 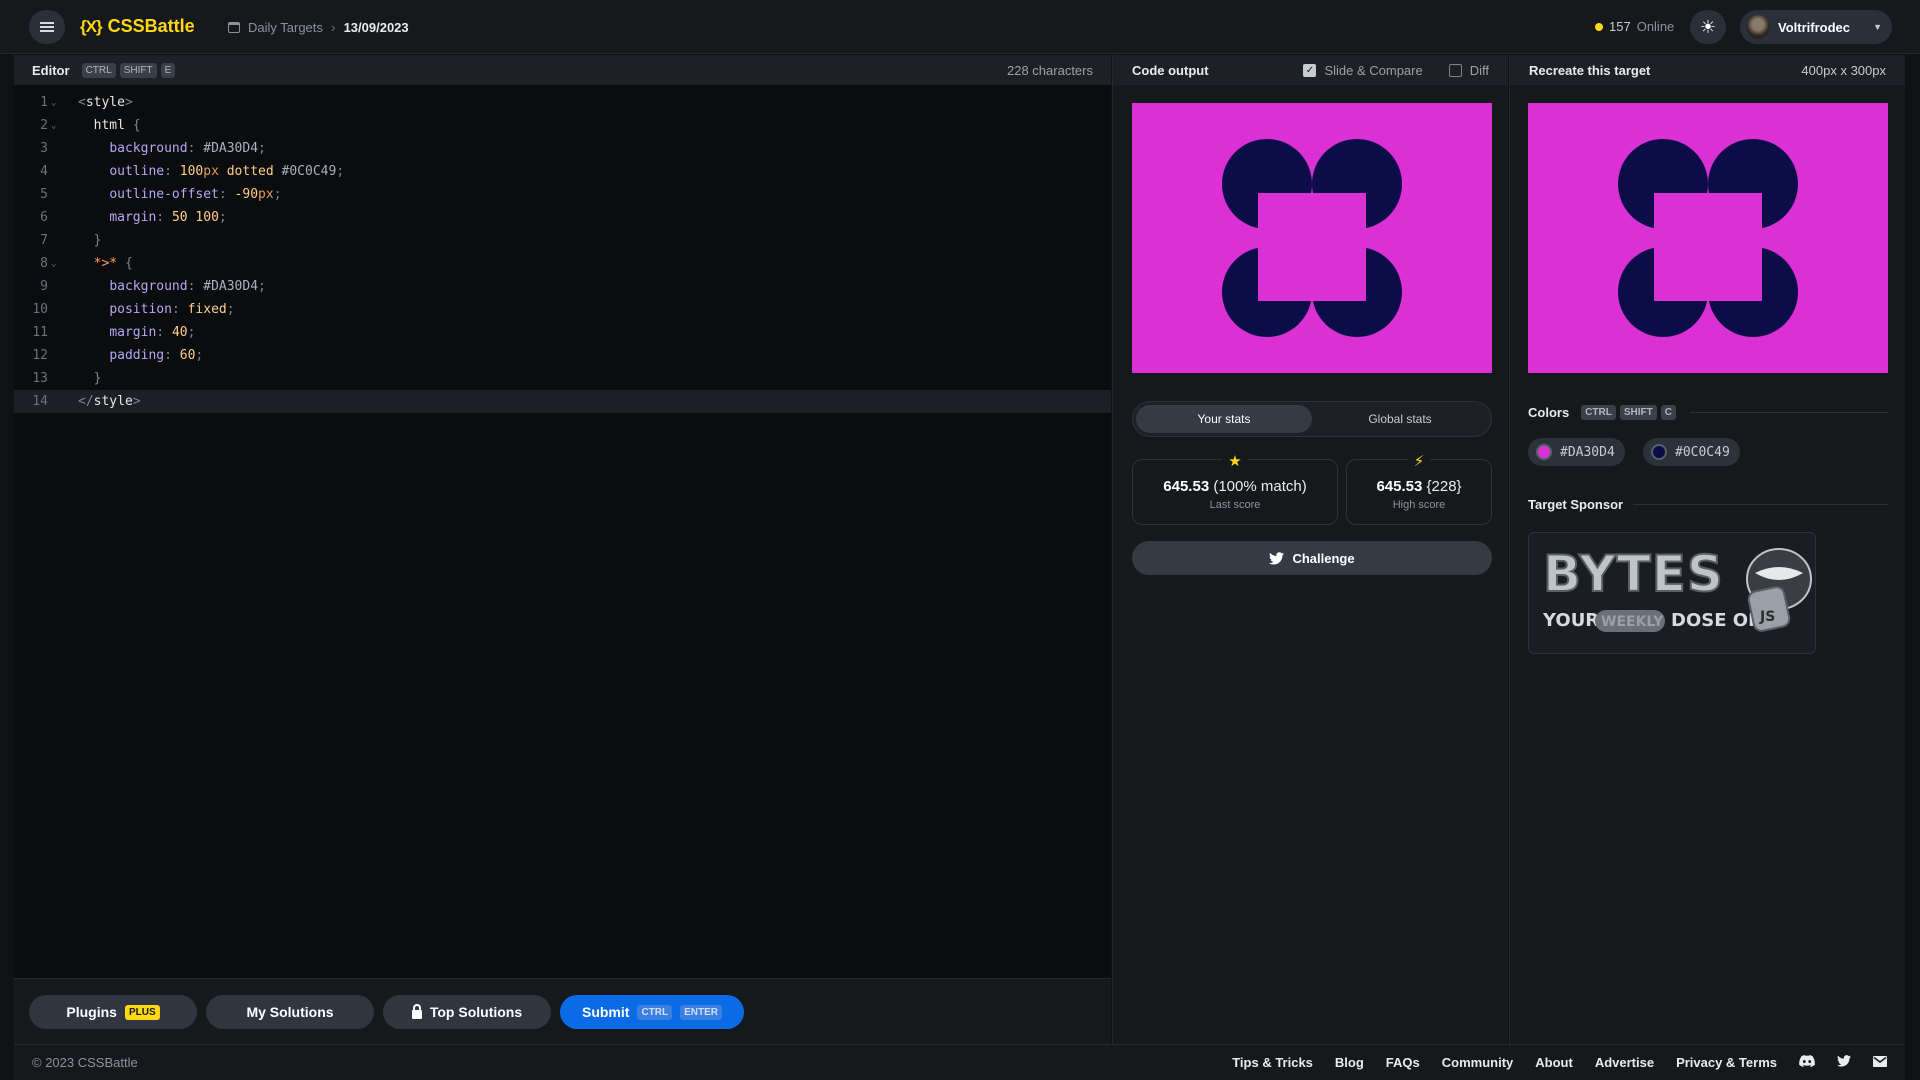 I want to click on code-line: 14 </style>, so click(x=562, y=401).